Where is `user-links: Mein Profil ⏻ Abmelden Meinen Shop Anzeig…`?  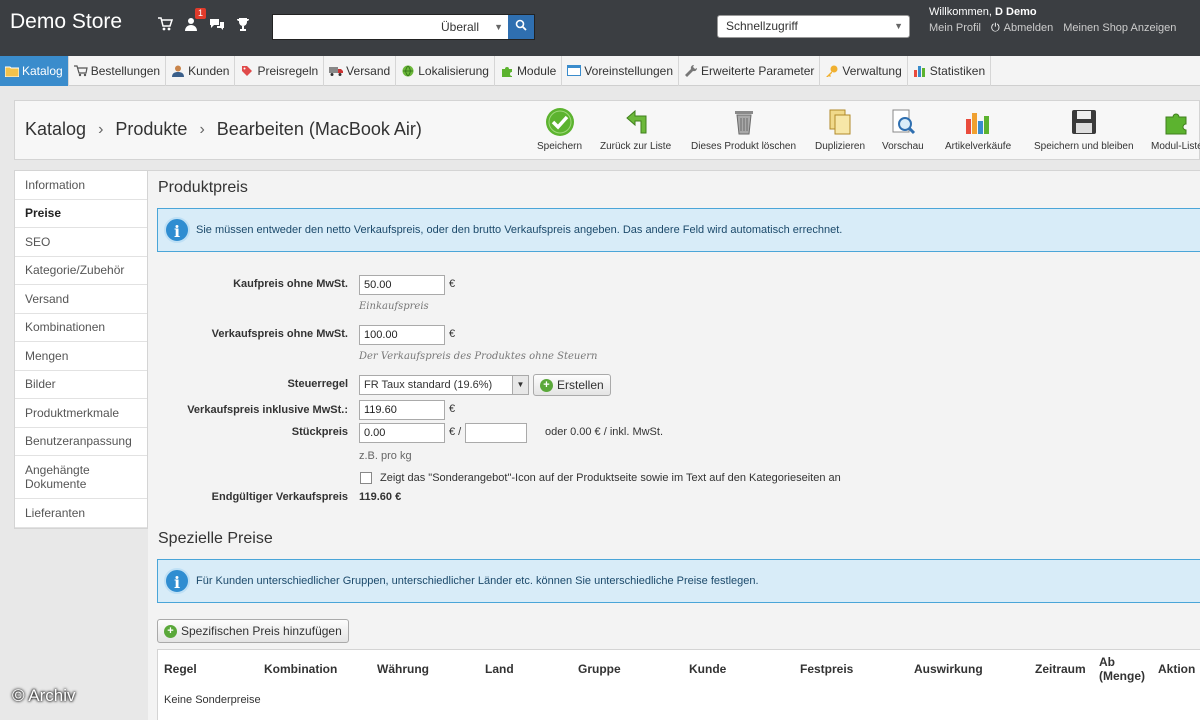
user-links: Mein Profil ⏻ Abmelden Meinen Shop Anzeig… is located at coordinates (1052, 28).